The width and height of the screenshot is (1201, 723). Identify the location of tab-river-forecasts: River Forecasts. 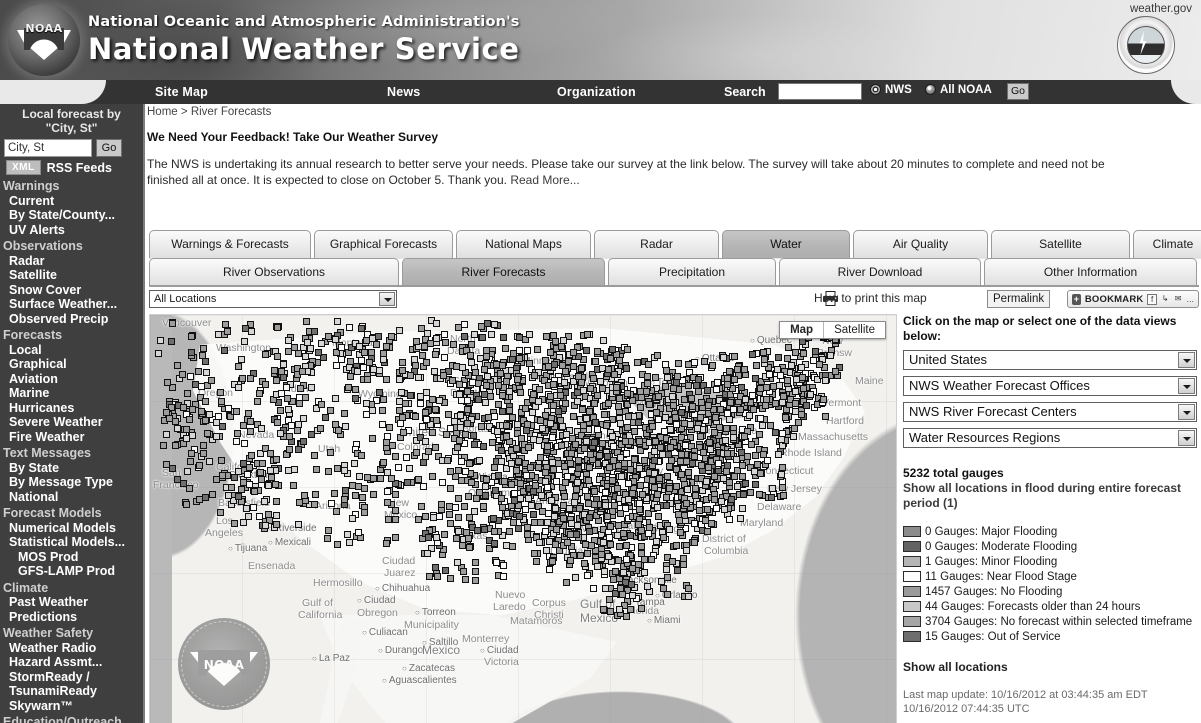
(503, 272).